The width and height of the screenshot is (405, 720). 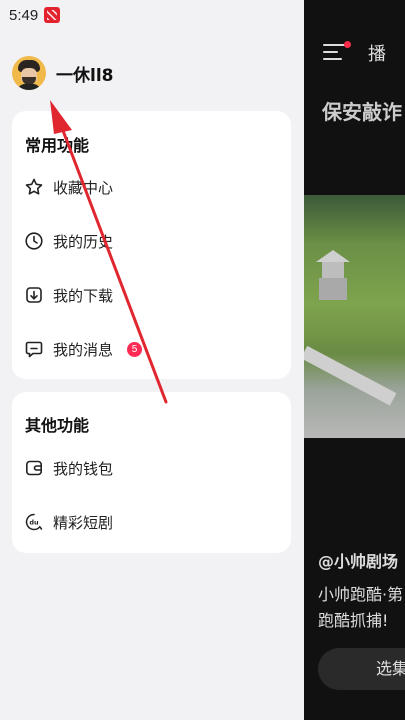 What do you see at coordinates (354, 316) in the screenshot?
I see `video-thumbnail` at bounding box center [354, 316].